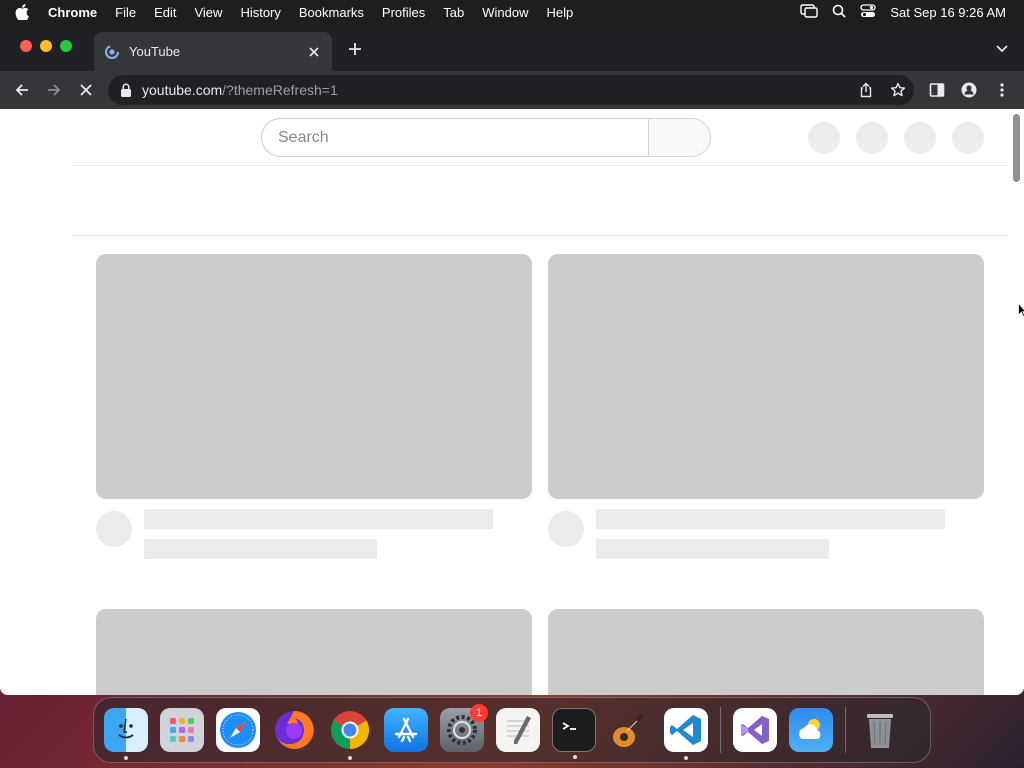 This screenshot has width=1024, height=768. What do you see at coordinates (75, 12) in the screenshot?
I see `menu-chrome: Chrome` at bounding box center [75, 12].